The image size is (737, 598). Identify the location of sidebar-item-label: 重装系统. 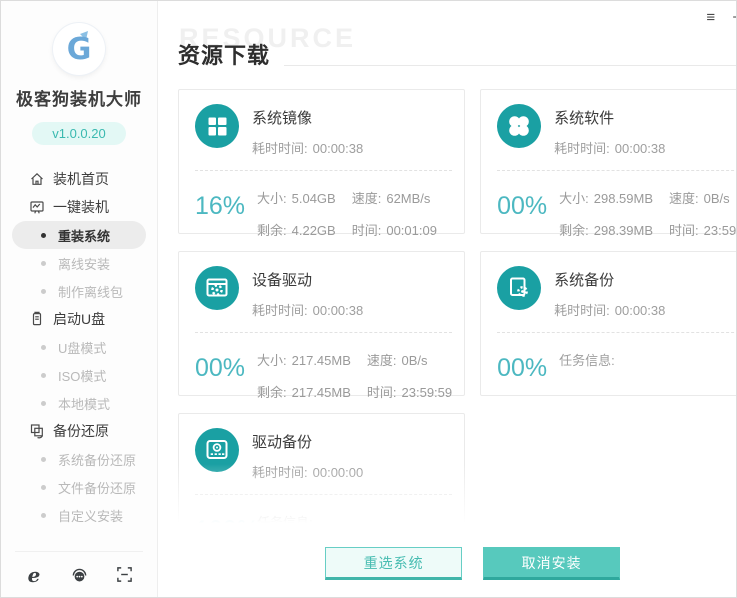
(84, 236).